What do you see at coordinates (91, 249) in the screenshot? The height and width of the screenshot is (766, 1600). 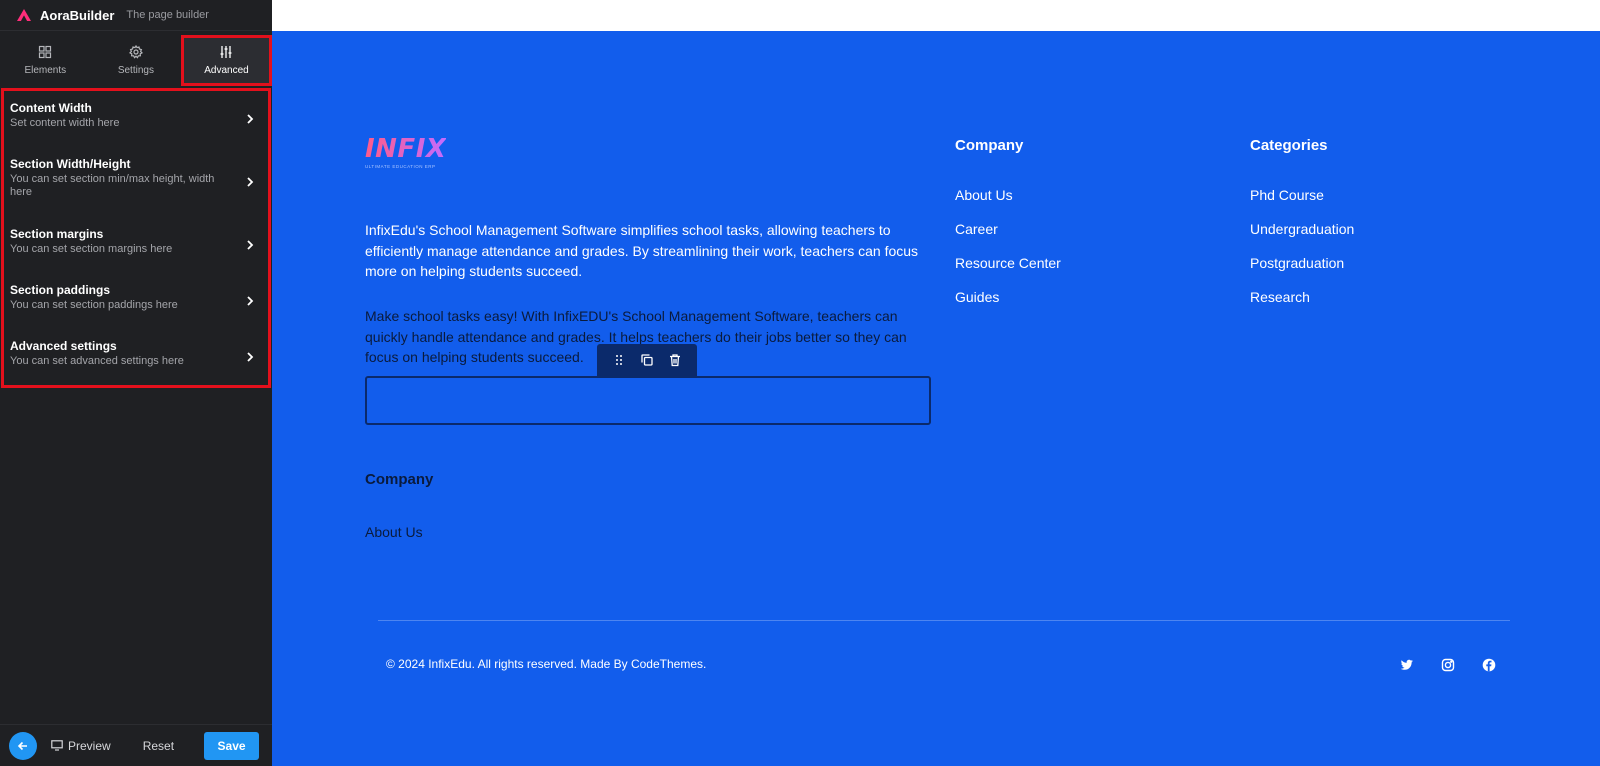 I see `panel-item-description: You can set section margins here` at bounding box center [91, 249].